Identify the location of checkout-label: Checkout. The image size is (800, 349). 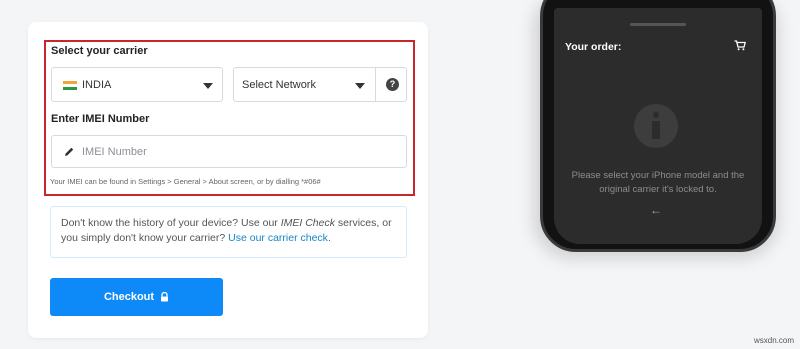
(129, 297).